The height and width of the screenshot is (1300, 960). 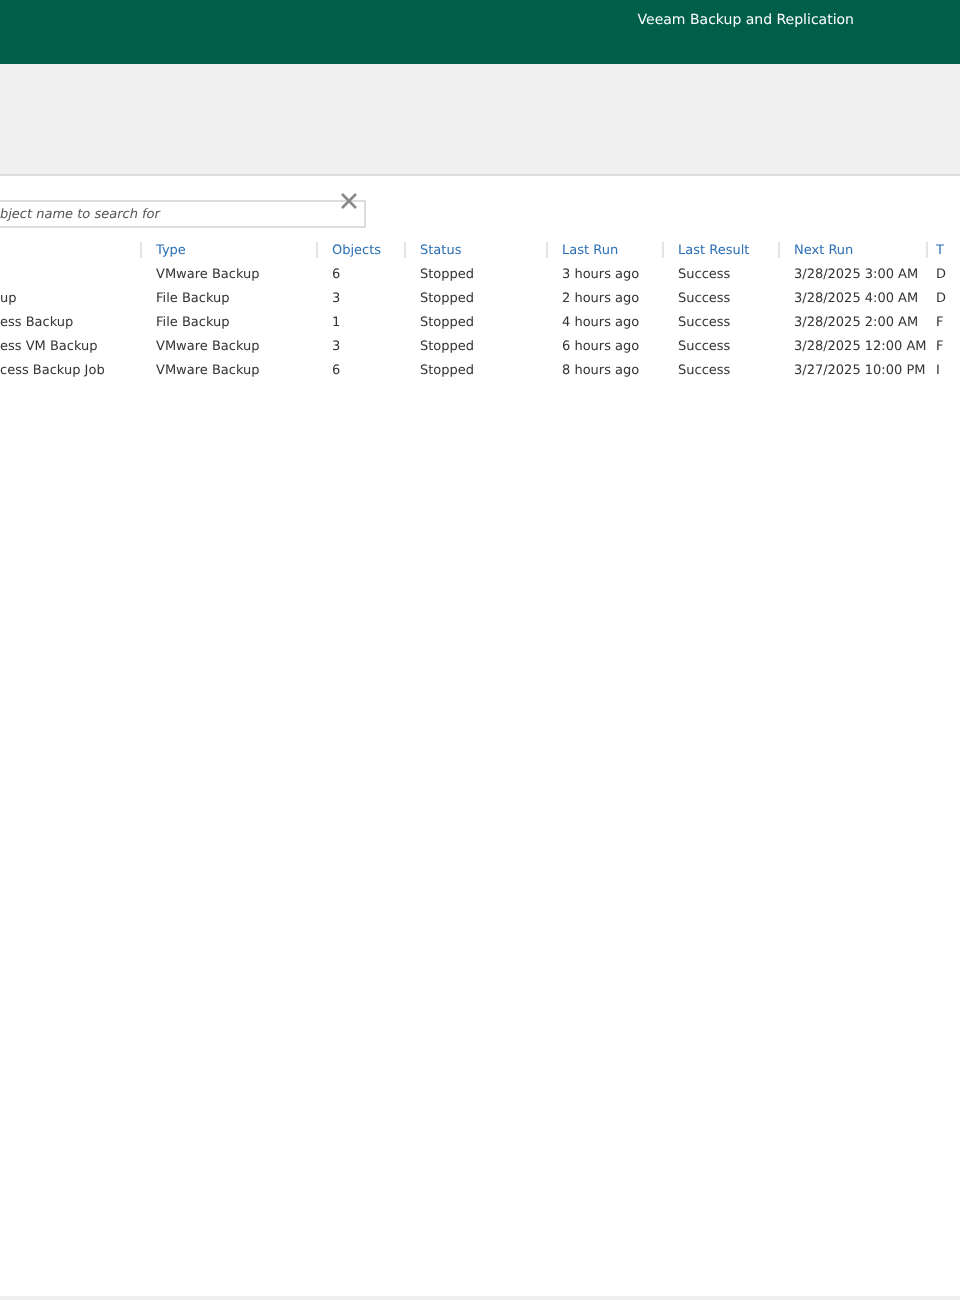 What do you see at coordinates (349, 201) in the screenshot?
I see `clear-icon` at bounding box center [349, 201].